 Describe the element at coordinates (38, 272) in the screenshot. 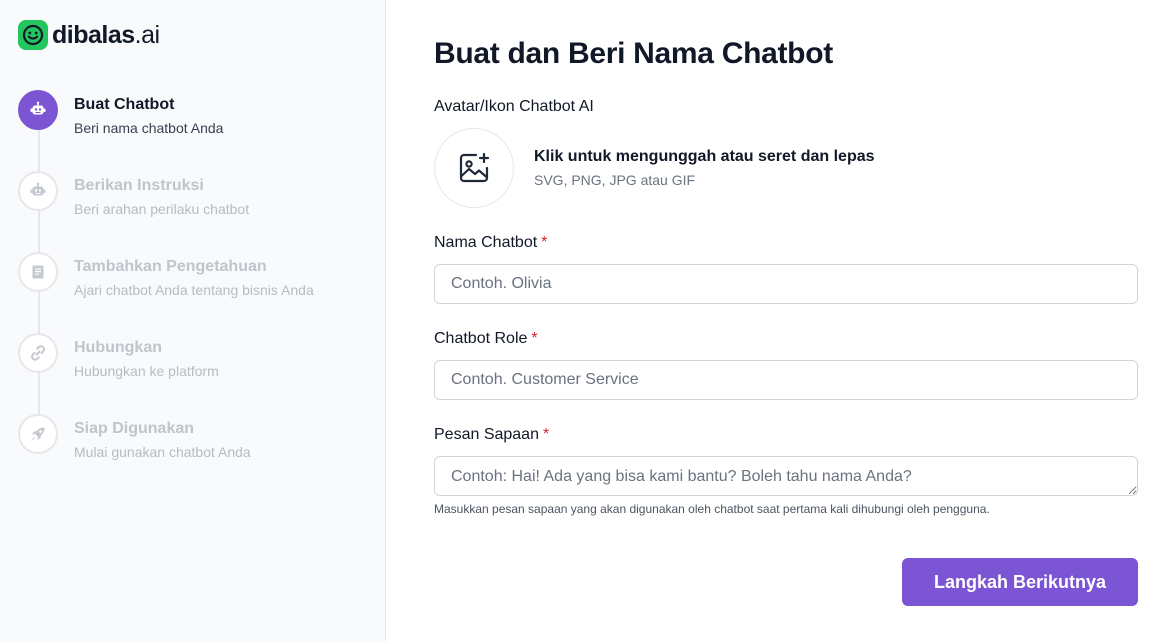

I see `book-icon` at that location.